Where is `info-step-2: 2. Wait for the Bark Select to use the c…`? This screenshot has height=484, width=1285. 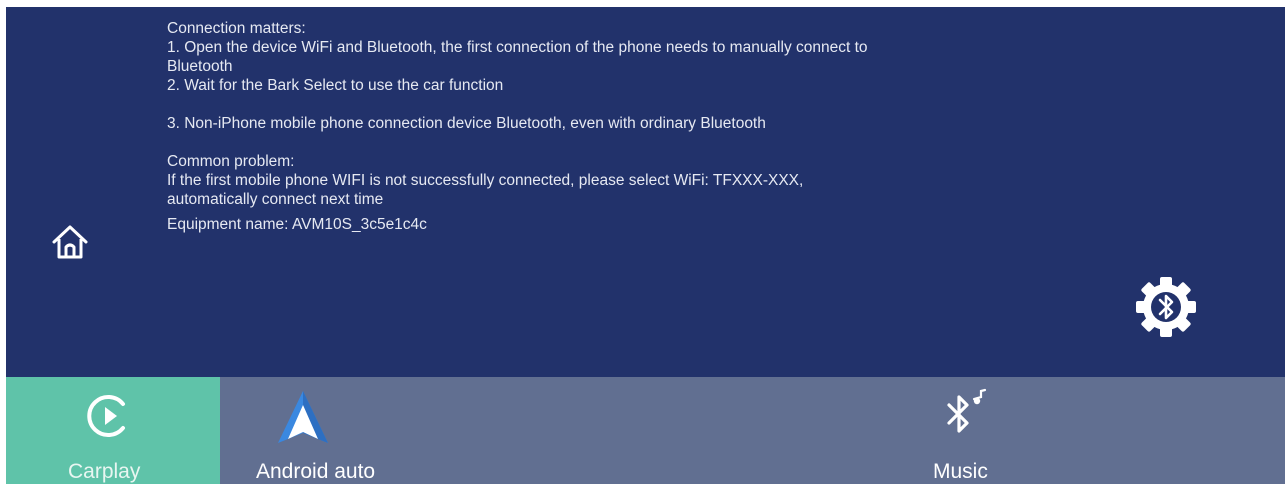 info-step-2: 2. Wait for the Bark Select to use the c… is located at coordinates (335, 85).